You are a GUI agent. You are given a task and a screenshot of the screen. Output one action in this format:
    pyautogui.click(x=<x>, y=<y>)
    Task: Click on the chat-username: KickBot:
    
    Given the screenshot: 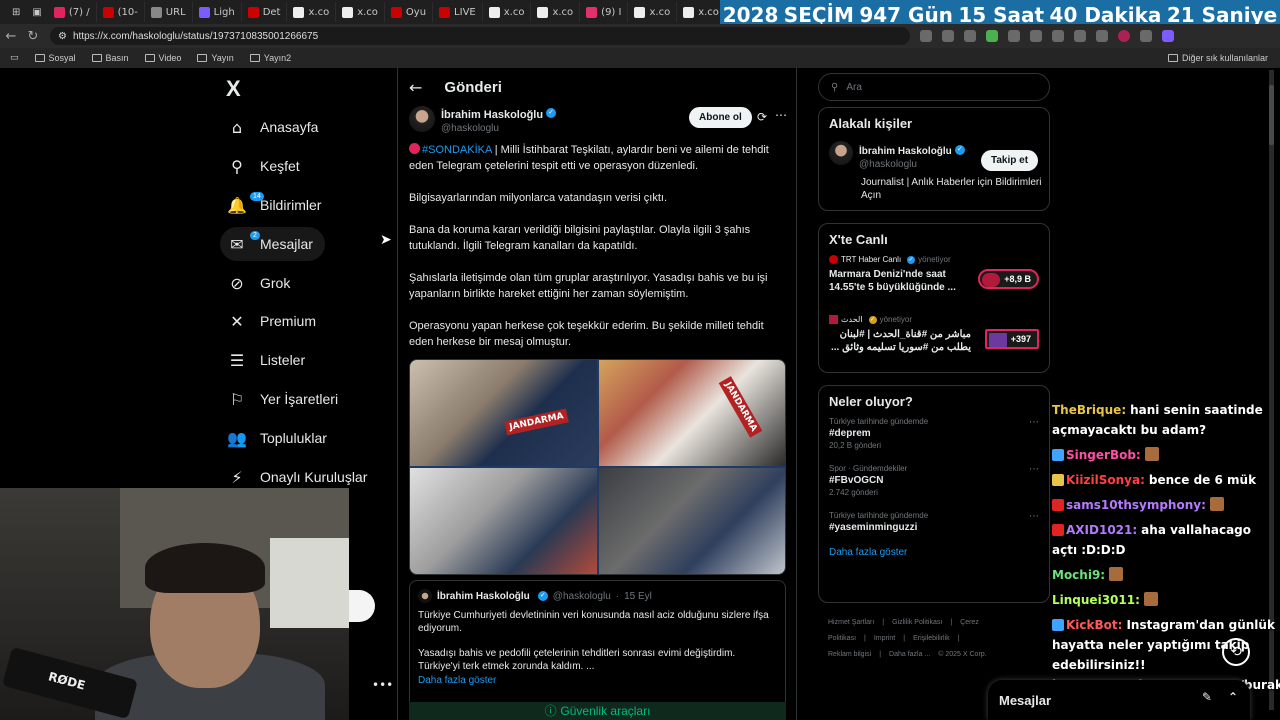 What is the action you would take?
    pyautogui.click(x=1094, y=625)
    